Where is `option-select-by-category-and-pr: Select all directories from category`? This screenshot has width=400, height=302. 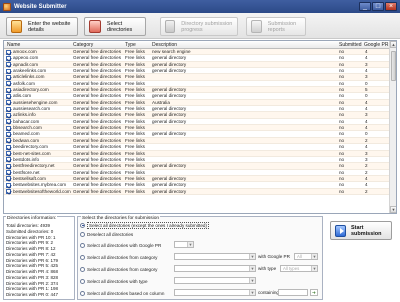
option-select-by-category-and-pr: Select all directories from category is located at coordinates (118, 257).